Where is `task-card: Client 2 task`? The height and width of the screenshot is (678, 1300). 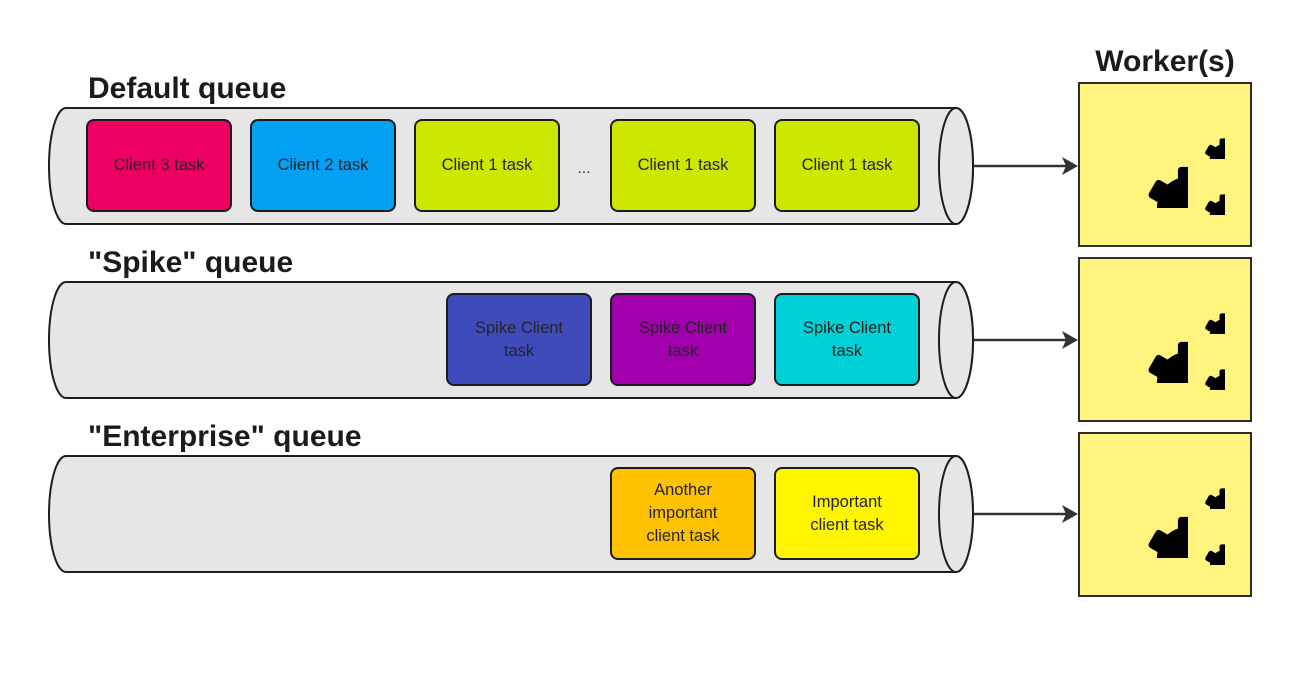
task-card: Client 2 task is located at coordinates (323, 165).